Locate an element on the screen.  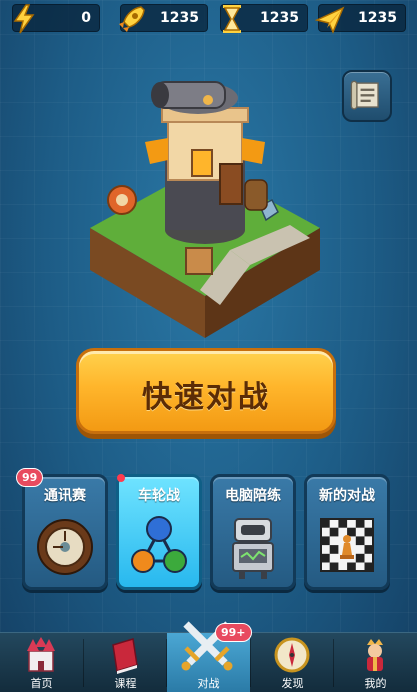
resource-rocket: 1235 is located at coordinates (163, 18).